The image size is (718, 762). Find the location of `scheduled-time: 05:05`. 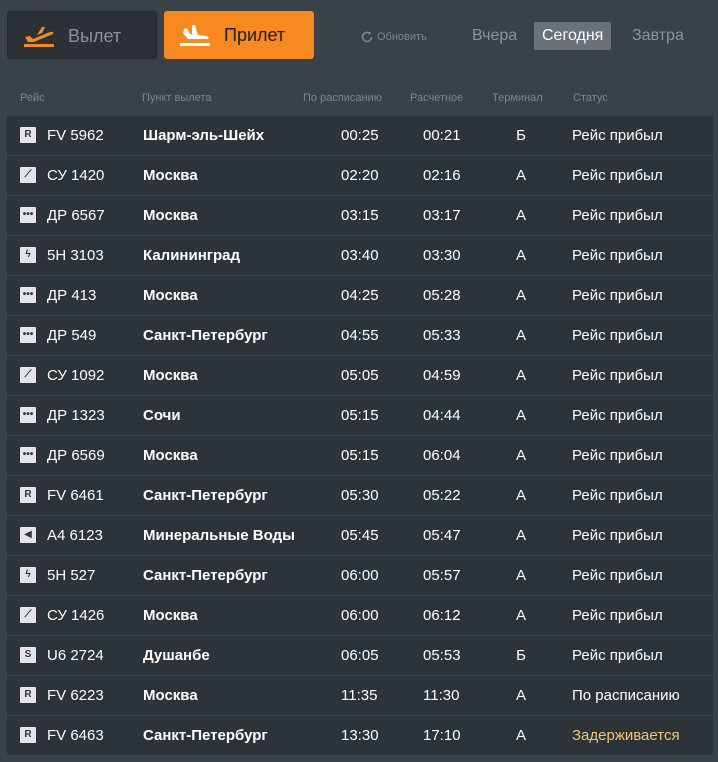

scheduled-time: 05:05 is located at coordinates (360, 375).